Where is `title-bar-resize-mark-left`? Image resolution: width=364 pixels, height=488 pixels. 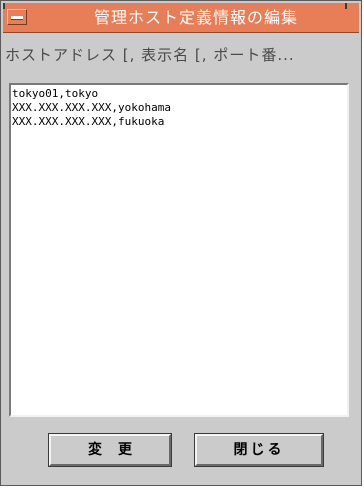
title-bar-resize-mark-left is located at coordinates (4, 6).